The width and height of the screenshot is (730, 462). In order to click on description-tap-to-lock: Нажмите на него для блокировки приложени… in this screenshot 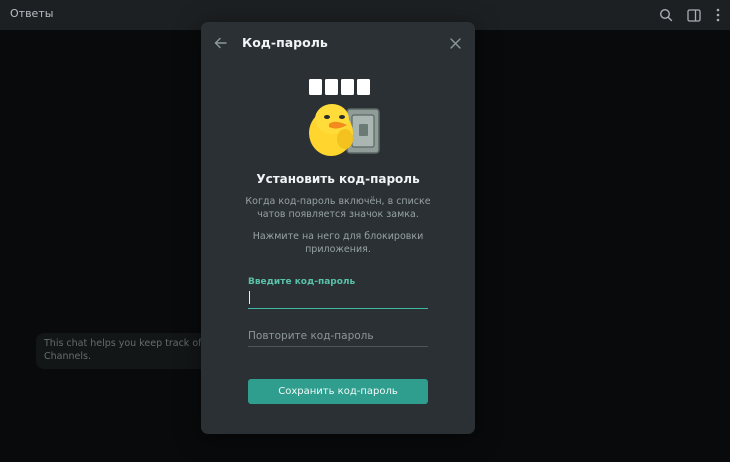, I will do `click(338, 243)`.